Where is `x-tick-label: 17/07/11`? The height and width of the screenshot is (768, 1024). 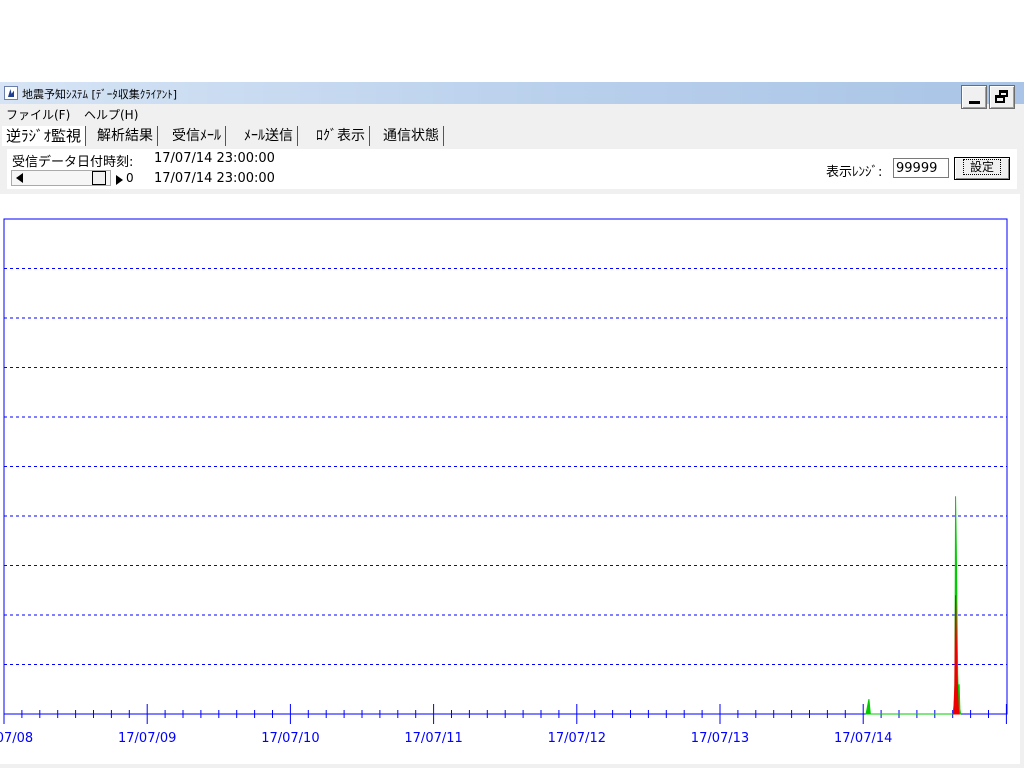
x-tick-label: 17/07/11 is located at coordinates (433, 738).